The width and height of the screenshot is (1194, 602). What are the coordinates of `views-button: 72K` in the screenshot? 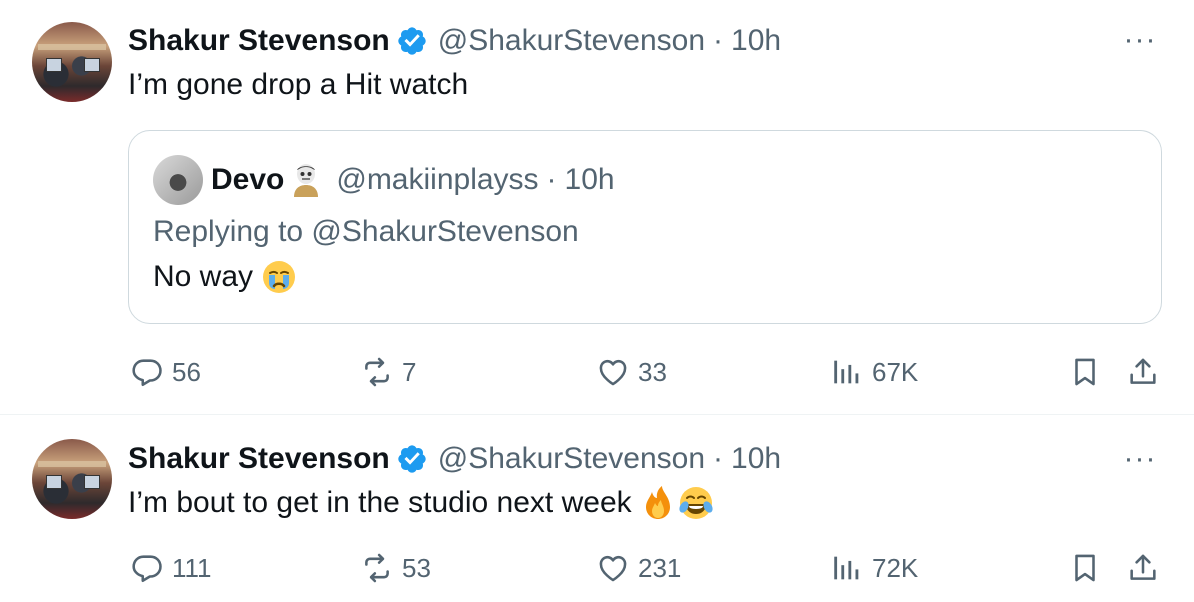 It's located at (874, 568).